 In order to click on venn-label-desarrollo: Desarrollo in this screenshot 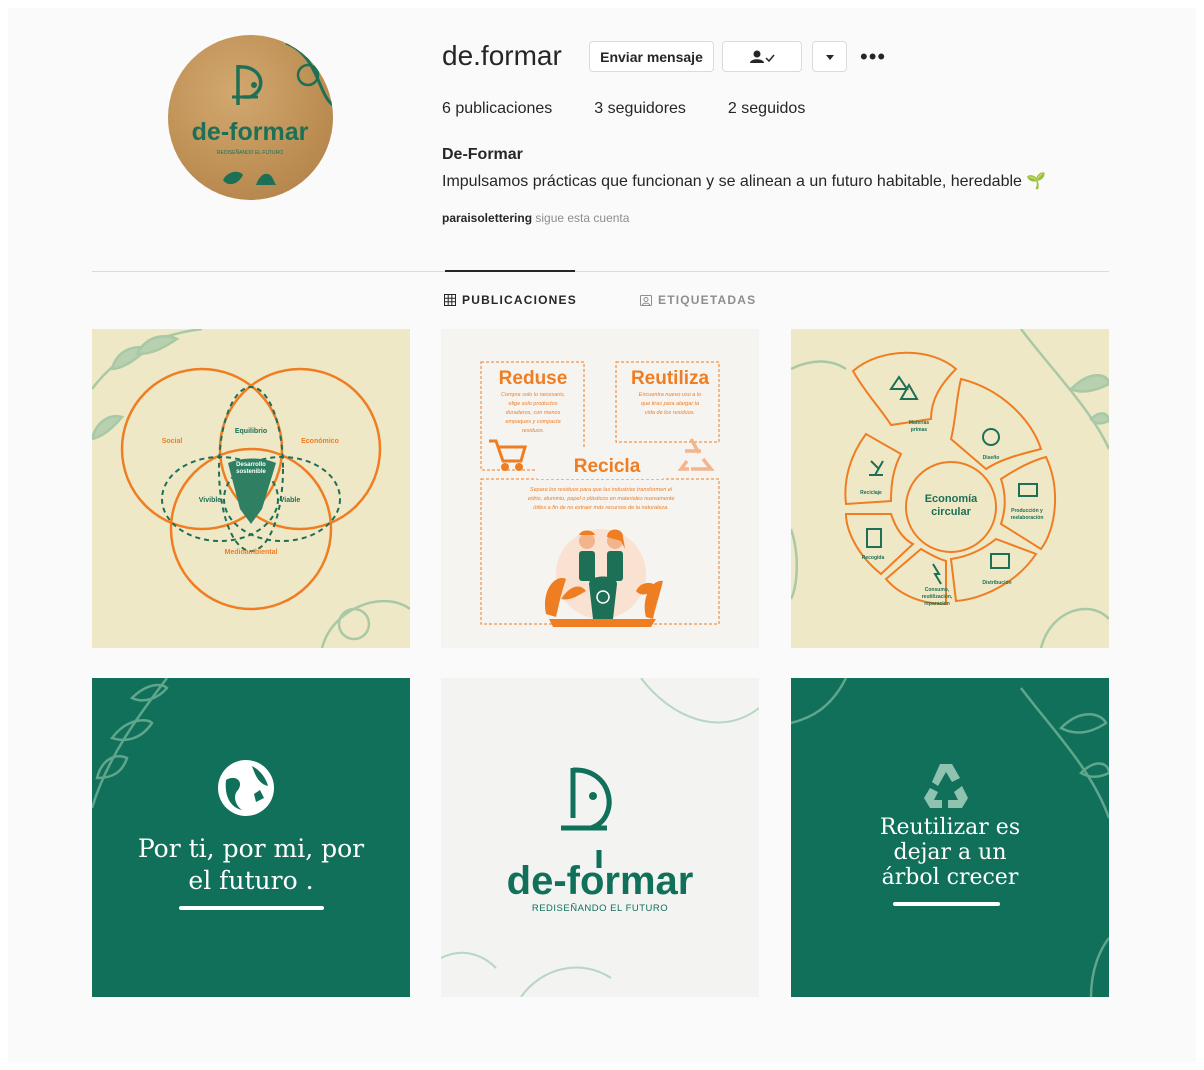, I will do `click(251, 465)`.